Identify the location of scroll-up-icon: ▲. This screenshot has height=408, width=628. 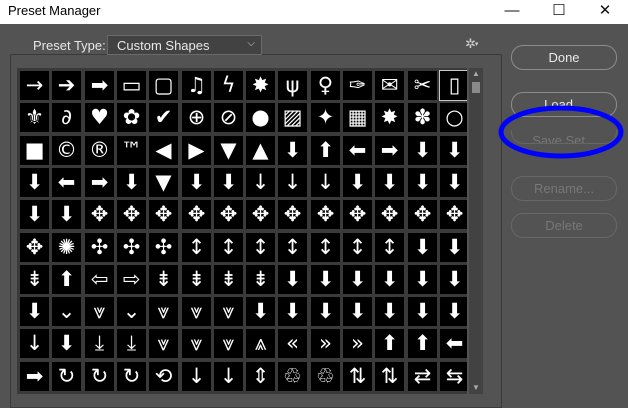
(476, 74).